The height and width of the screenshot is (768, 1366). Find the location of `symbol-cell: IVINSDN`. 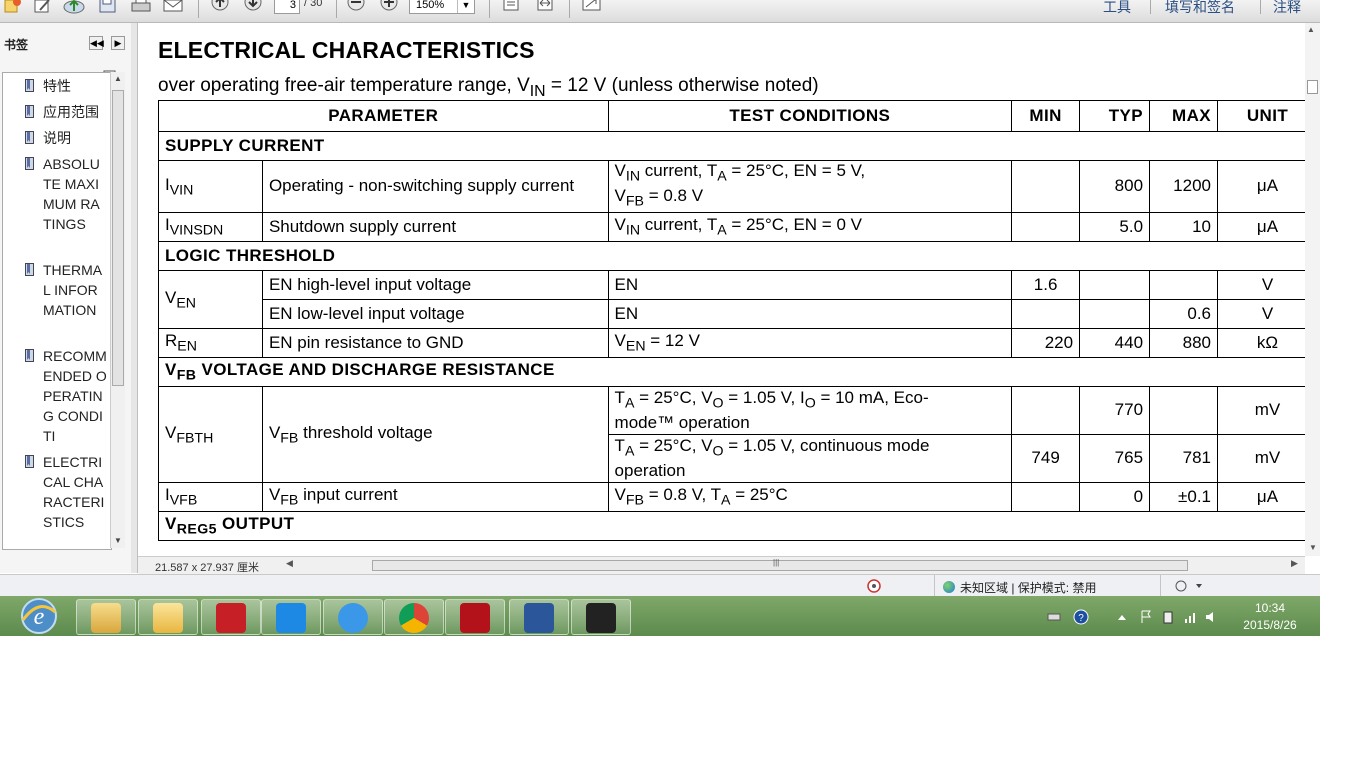

symbol-cell: IVINSDN is located at coordinates (210, 226).